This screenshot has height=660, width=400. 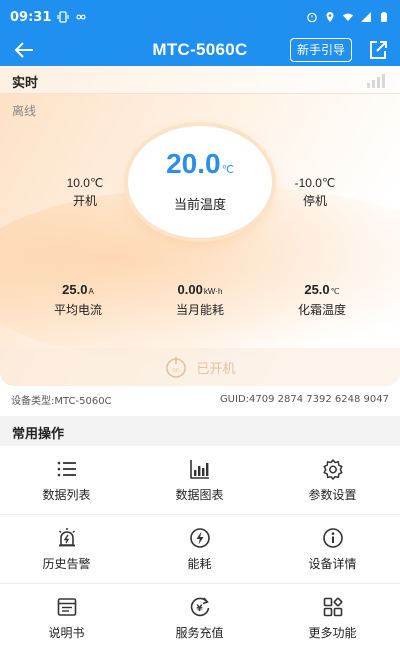 I want to click on op-energy: 能耗, so click(x=199, y=549).